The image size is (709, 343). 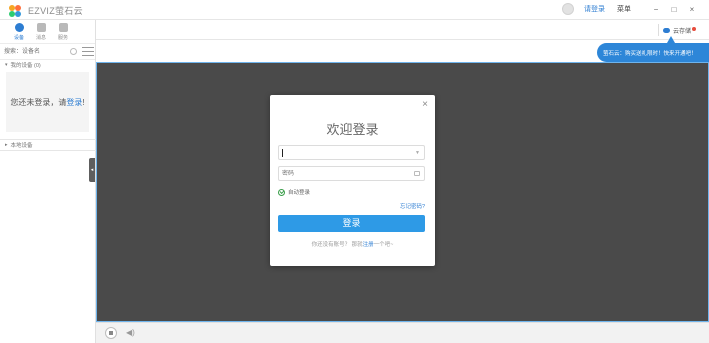 I want to click on tab-devices-label: 设备, so click(x=18, y=38).